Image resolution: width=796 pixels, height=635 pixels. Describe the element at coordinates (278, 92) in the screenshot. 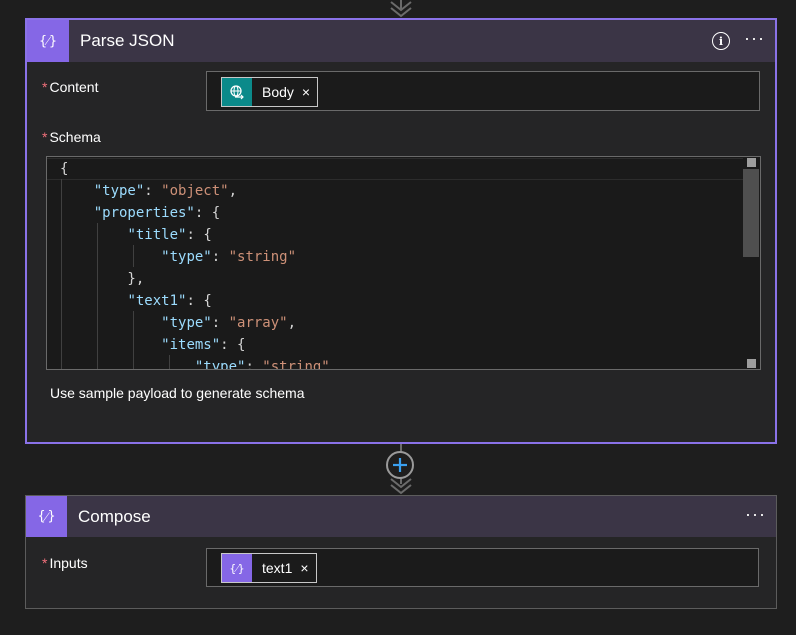

I see `token-label: Body` at that location.